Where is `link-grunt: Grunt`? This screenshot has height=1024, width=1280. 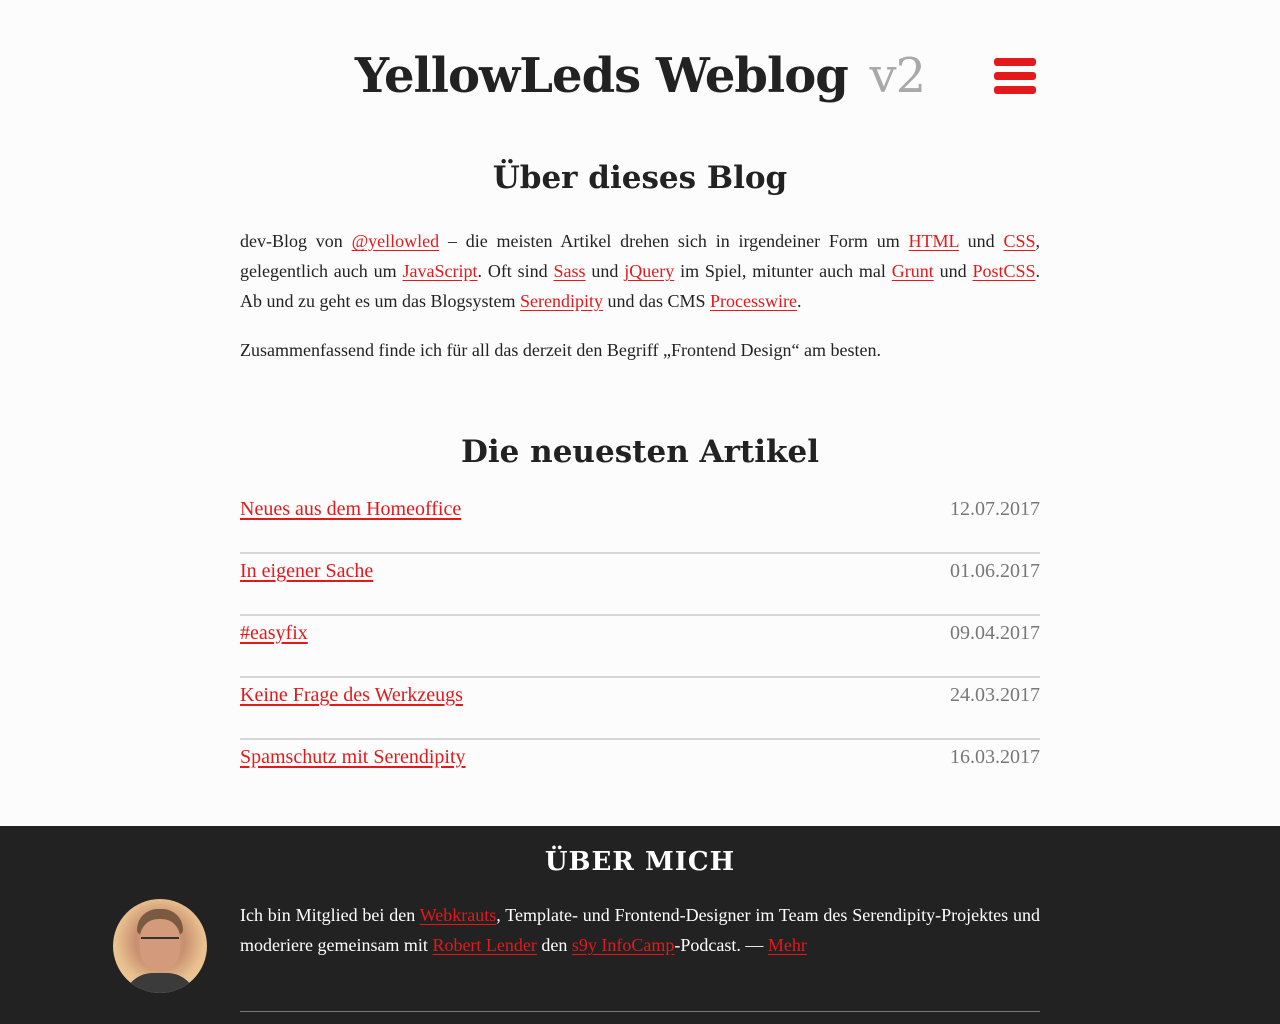 link-grunt: Grunt is located at coordinates (913, 271).